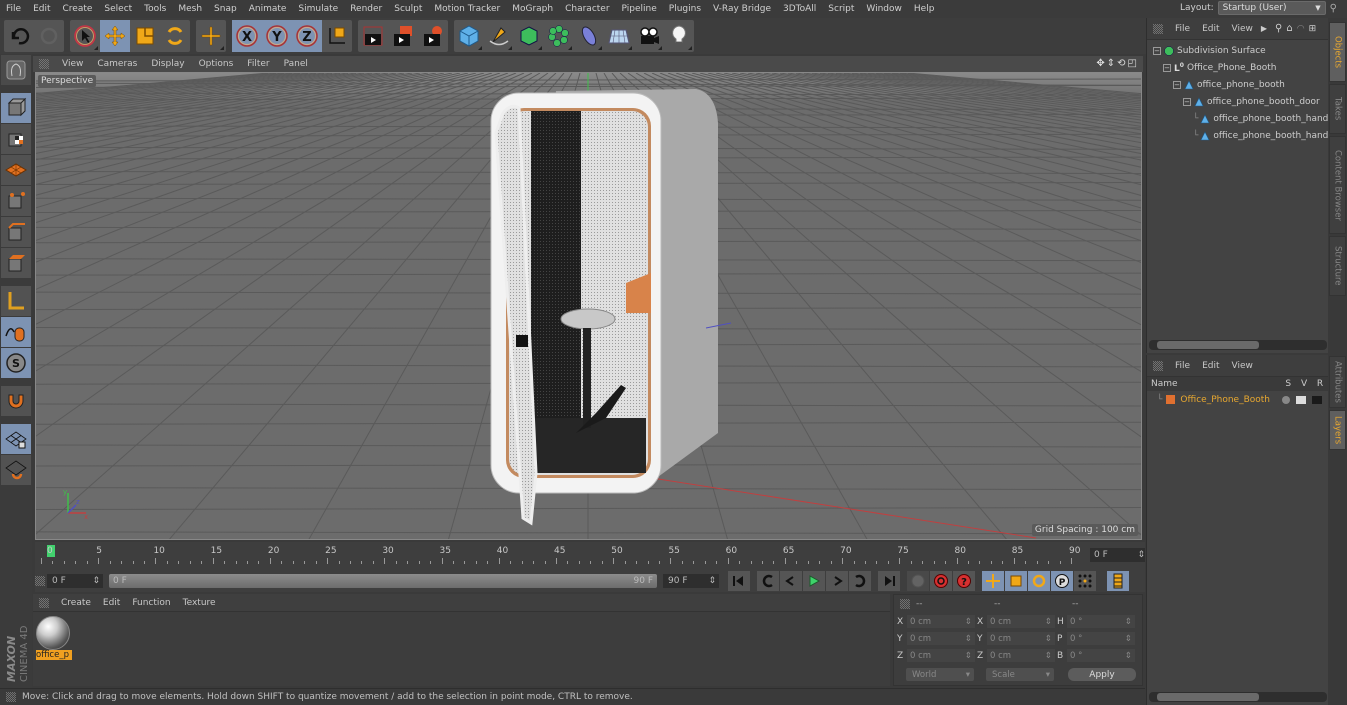 Image resolution: width=1347 pixels, height=705 pixels. I want to click on menu-simulate: Simulate, so click(318, 9).